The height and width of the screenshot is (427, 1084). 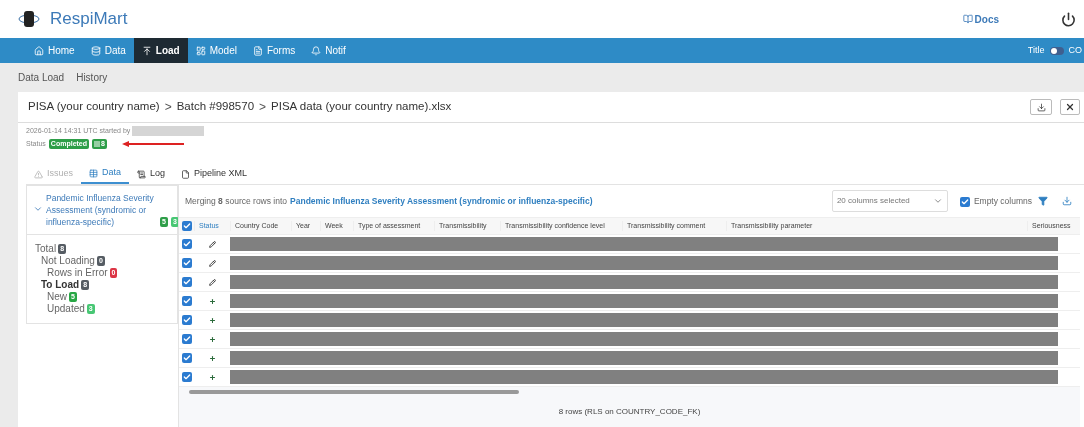 I want to click on nav-tab: Notif, so click(x=335, y=50).